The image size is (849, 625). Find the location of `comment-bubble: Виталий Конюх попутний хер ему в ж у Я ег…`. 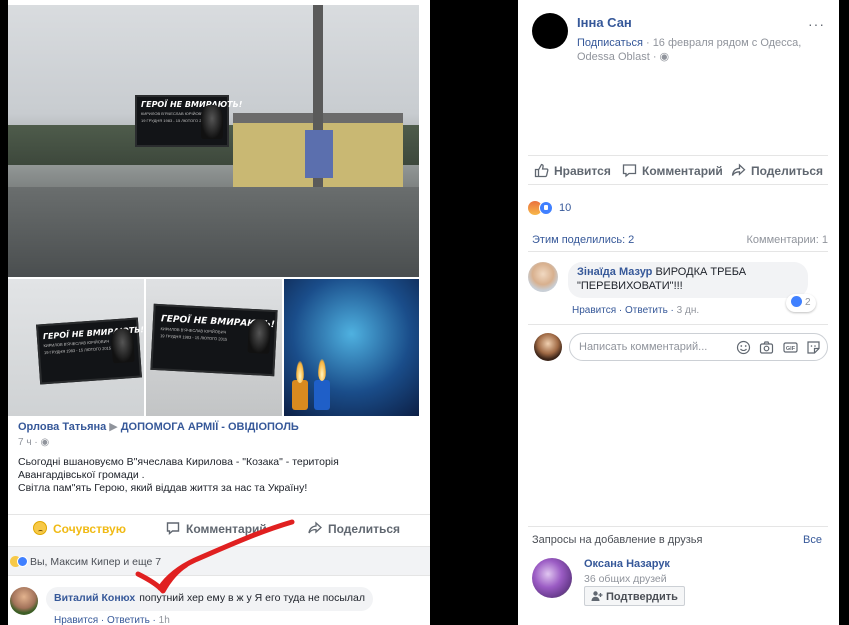

comment-bubble: Виталий Конюх попутний хер ему в ж у Я ег… is located at coordinates (210, 599).